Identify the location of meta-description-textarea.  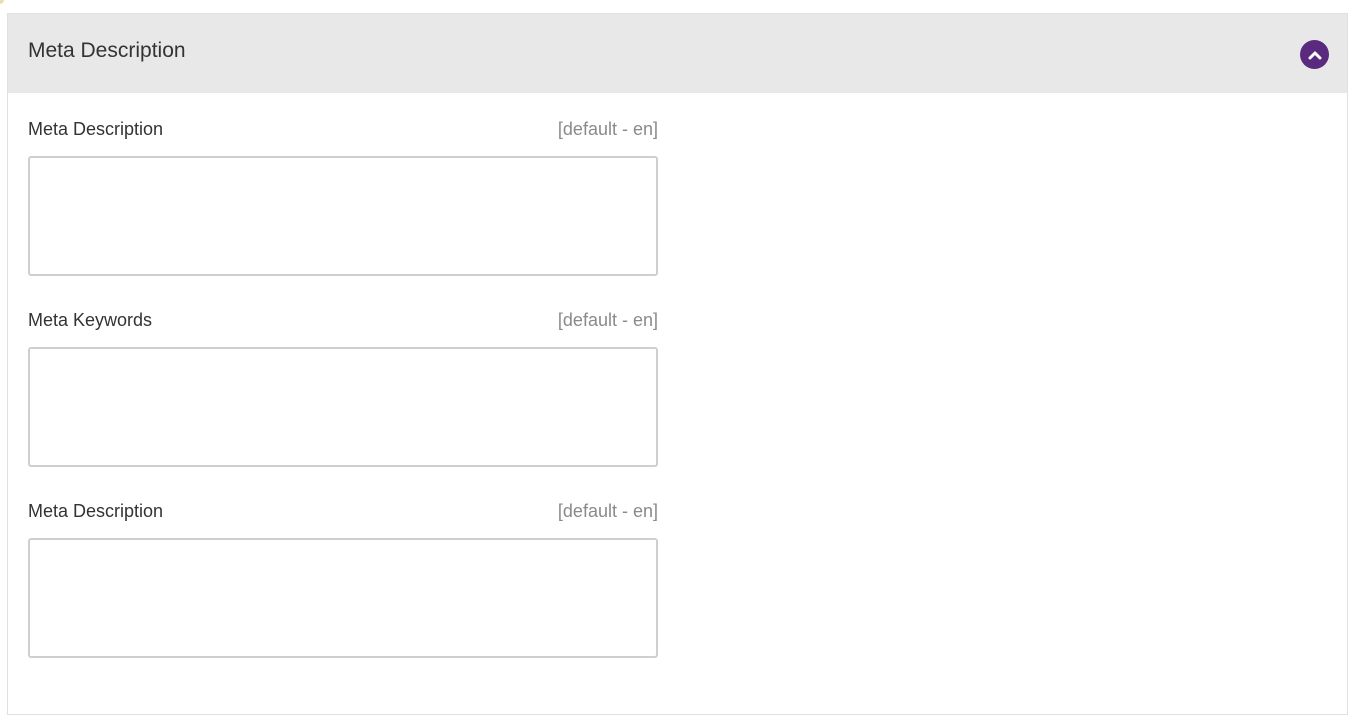
(343, 216).